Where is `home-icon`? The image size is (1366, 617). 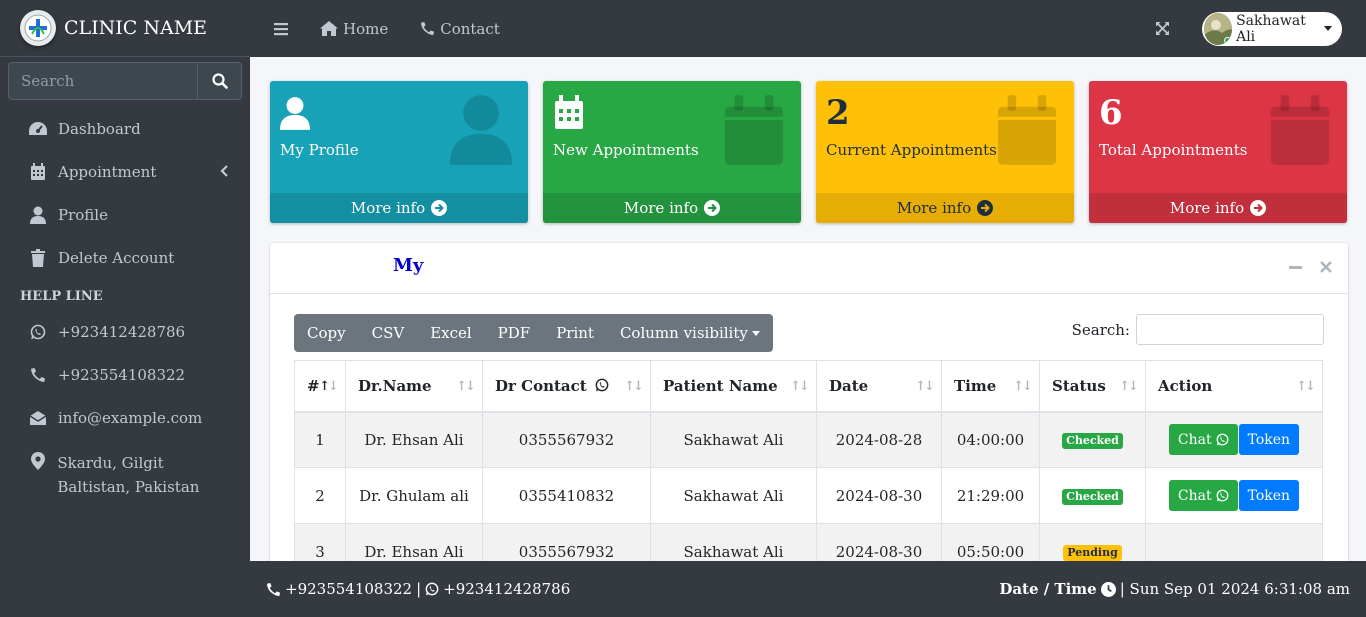
home-icon is located at coordinates (329, 28).